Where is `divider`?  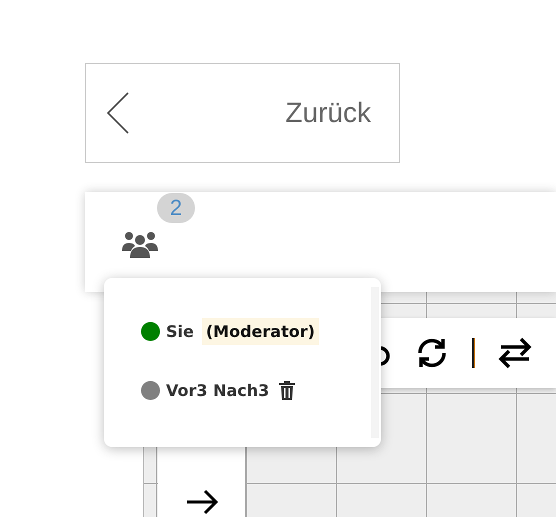
divider is located at coordinates (473, 353).